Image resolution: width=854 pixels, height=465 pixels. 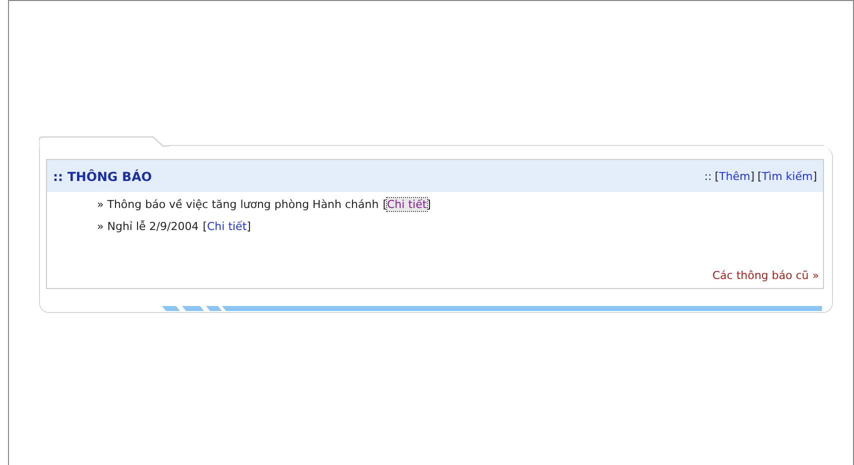 What do you see at coordinates (787, 176) in the screenshot?
I see `header-link: Tìm kiếm` at bounding box center [787, 176].